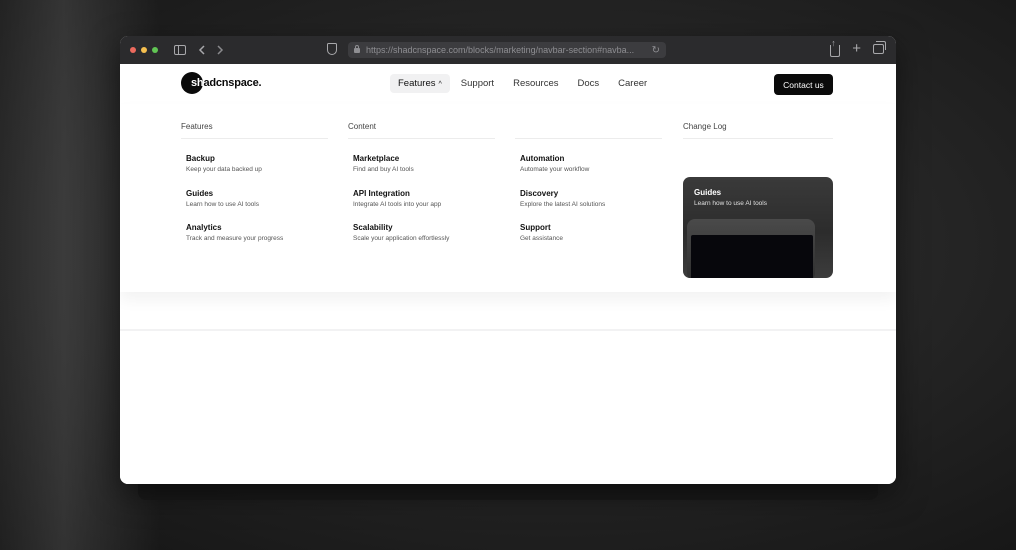  What do you see at coordinates (632, 83) in the screenshot?
I see `nav-item-career: Career` at bounding box center [632, 83].